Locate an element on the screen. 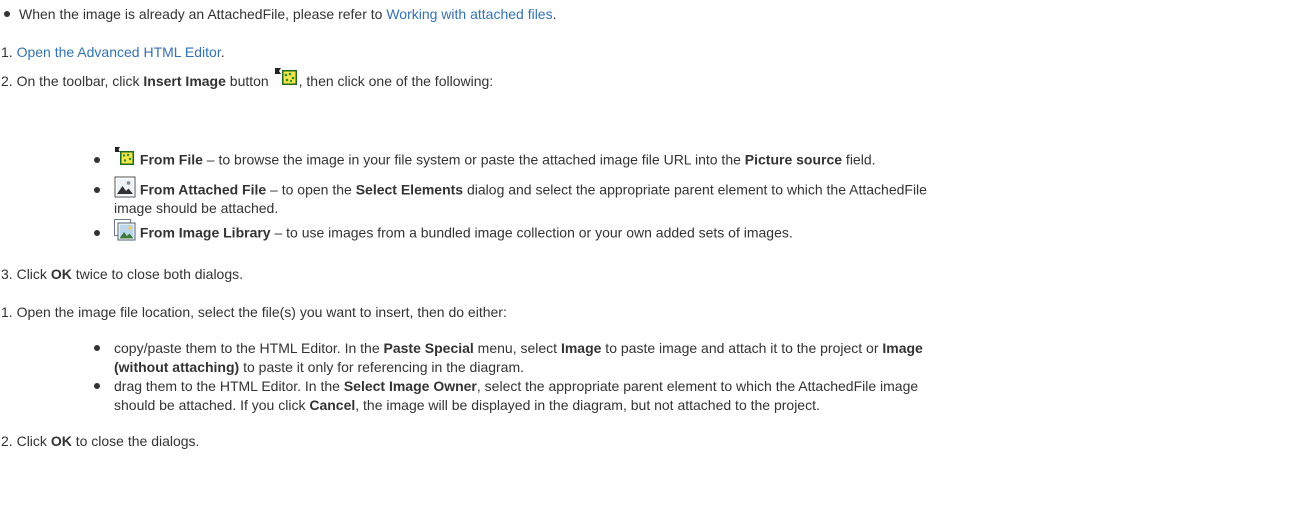  attached-file-image-icon is located at coordinates (125, 187).